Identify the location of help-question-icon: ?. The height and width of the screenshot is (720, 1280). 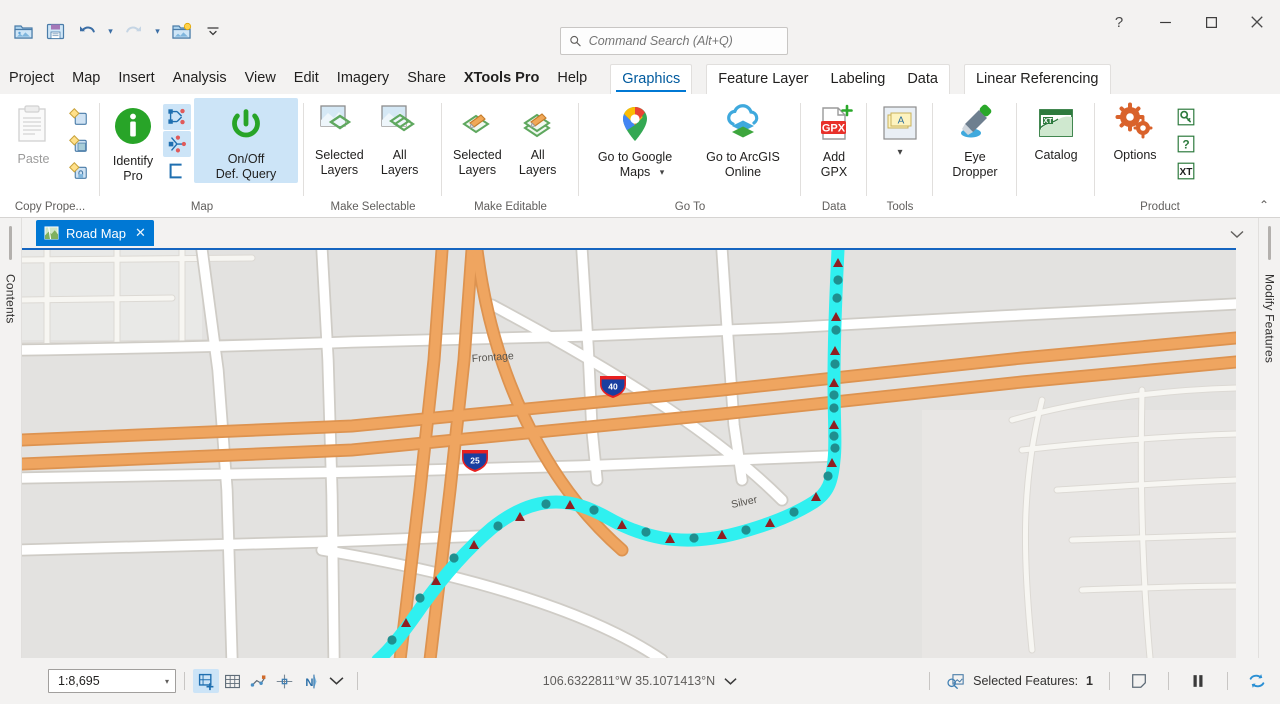
(1186, 144).